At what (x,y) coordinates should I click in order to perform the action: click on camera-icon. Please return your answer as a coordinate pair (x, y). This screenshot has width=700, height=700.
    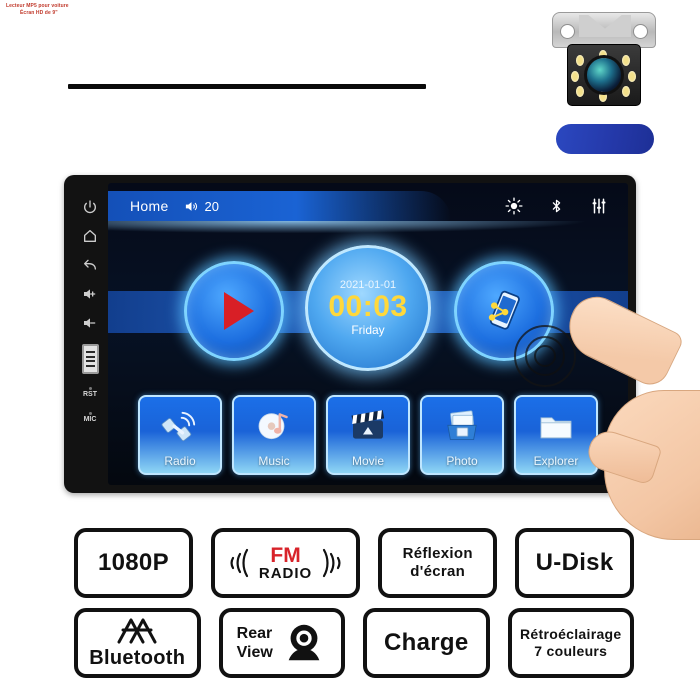
    Looking at the image, I should click on (304, 642).